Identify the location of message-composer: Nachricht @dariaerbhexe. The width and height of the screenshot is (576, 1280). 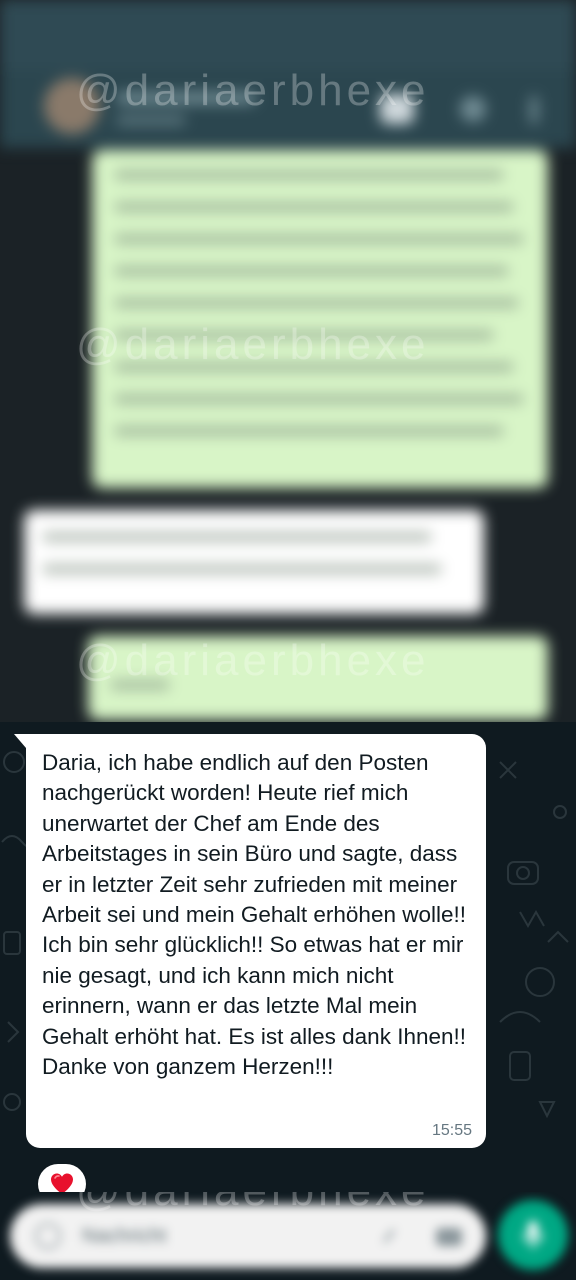
(288, 1236).